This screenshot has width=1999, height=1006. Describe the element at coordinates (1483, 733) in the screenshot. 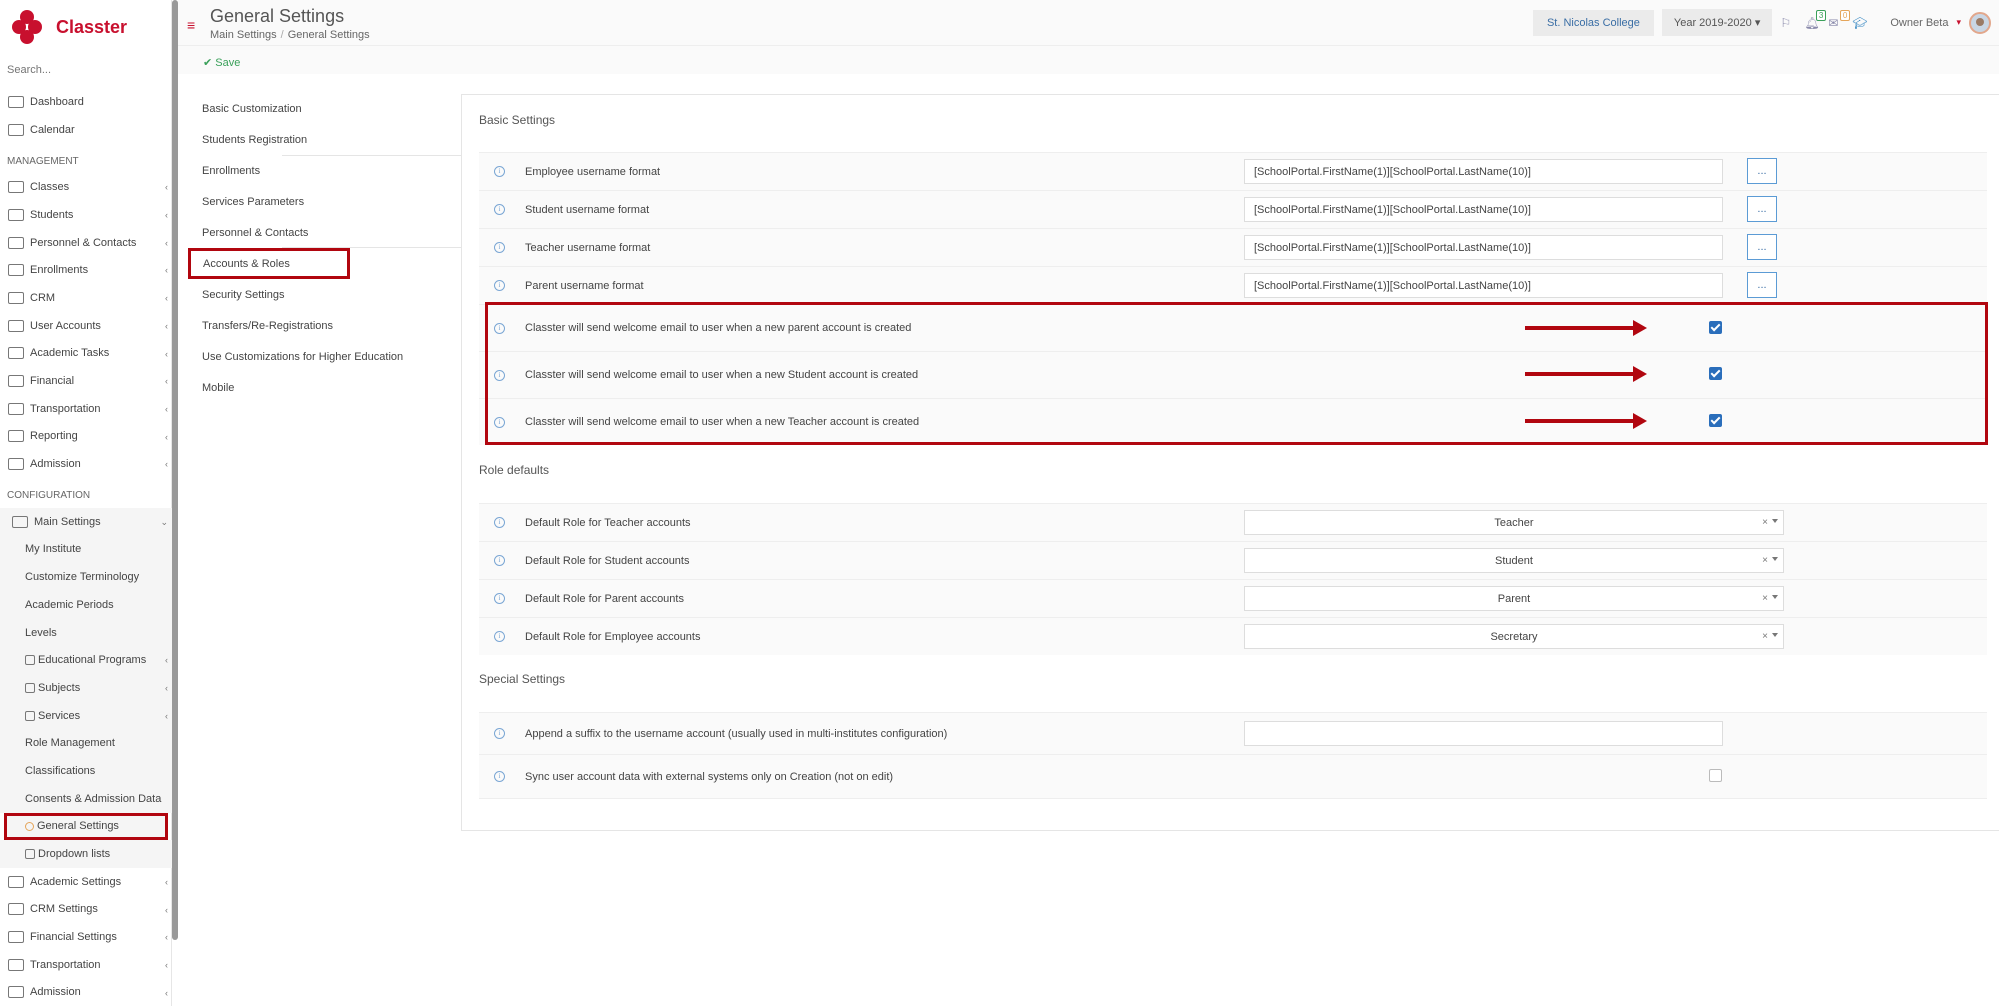

I see `suffix-input` at that location.